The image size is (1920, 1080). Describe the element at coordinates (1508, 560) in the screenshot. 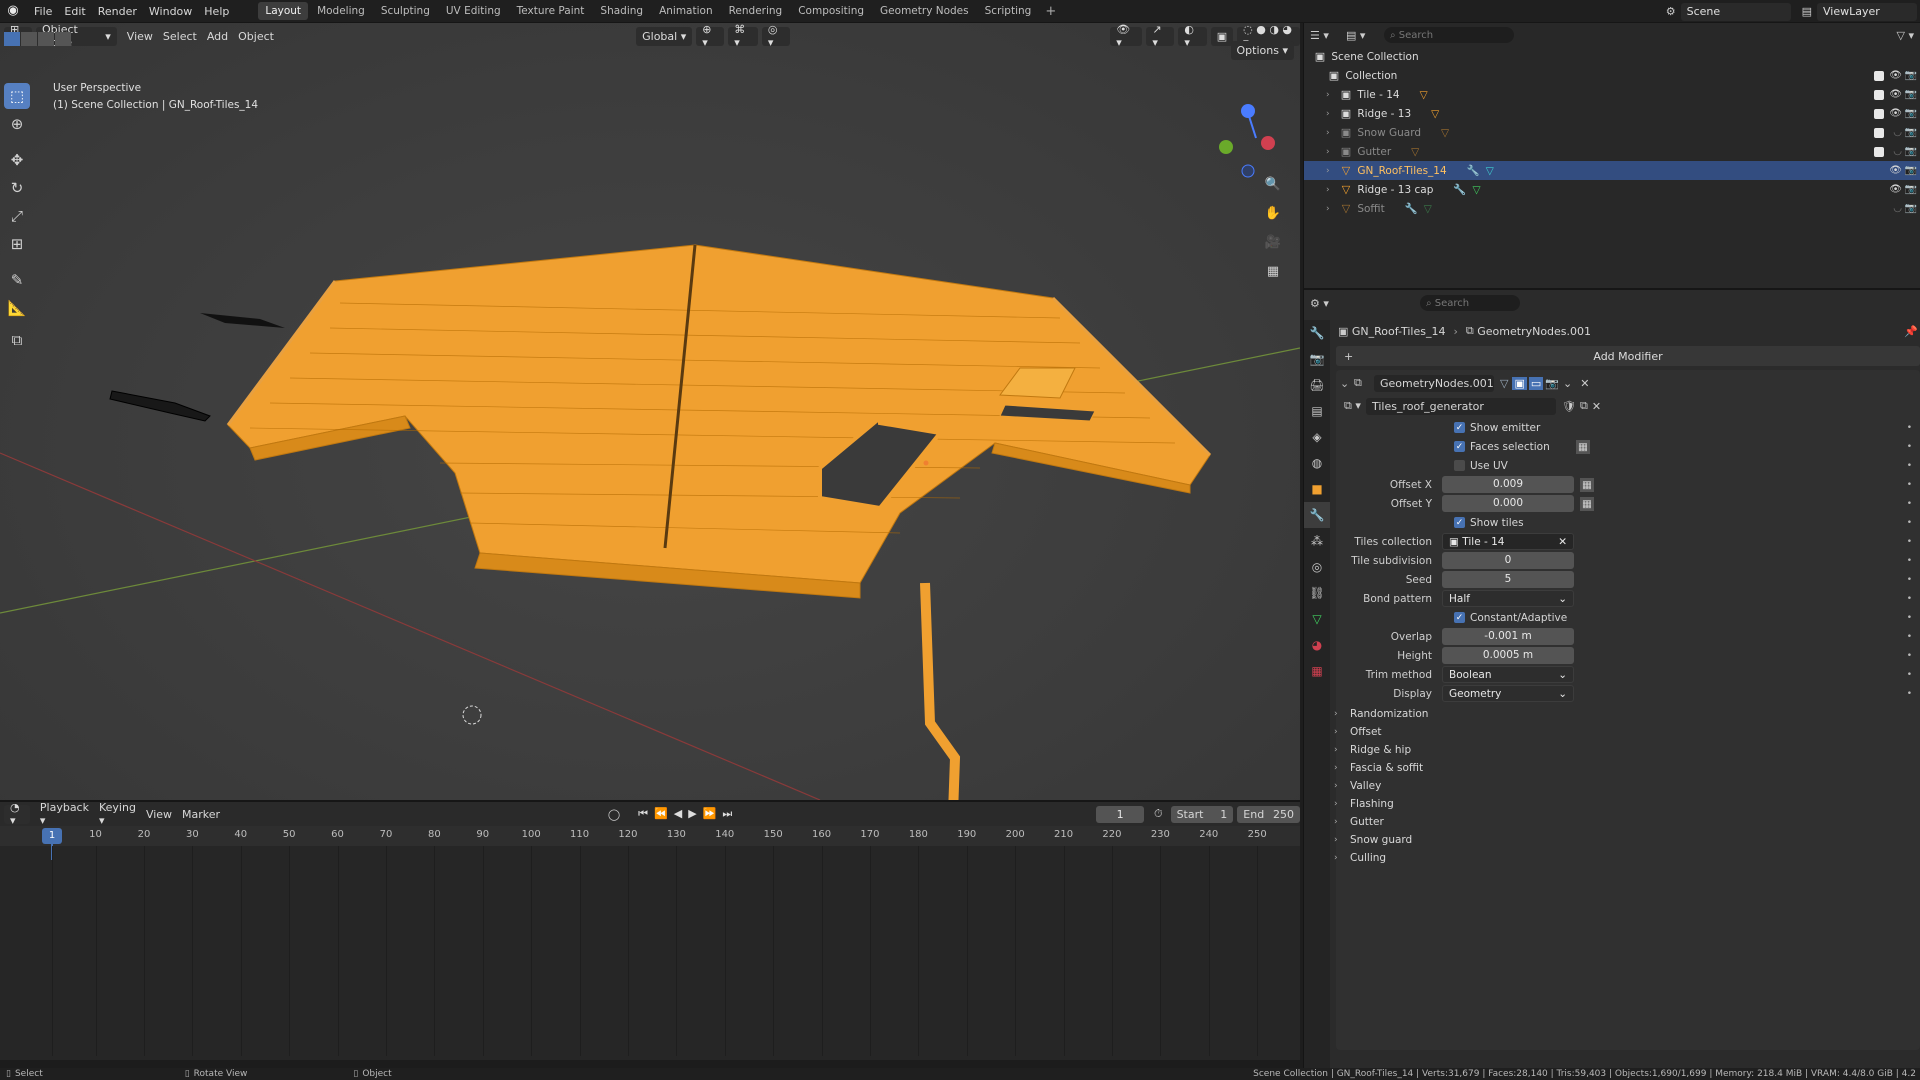

I see `tile-subdivision-field: 0` at that location.